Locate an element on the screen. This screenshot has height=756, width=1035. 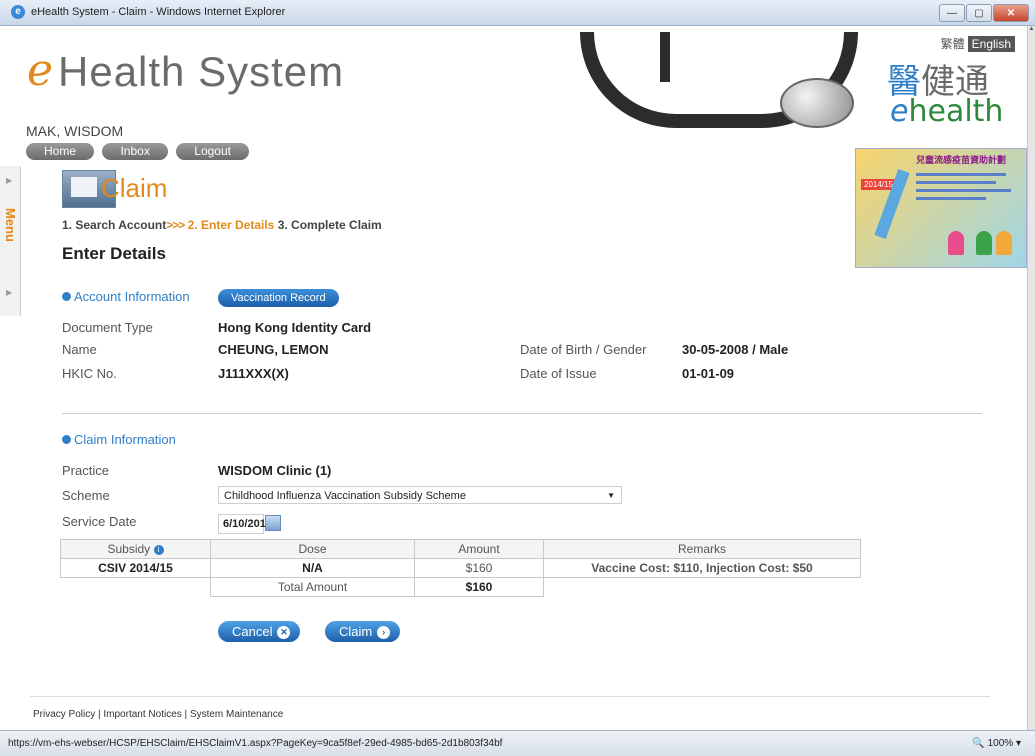
language-switch: 繁體 English is located at coordinates (978, 43).